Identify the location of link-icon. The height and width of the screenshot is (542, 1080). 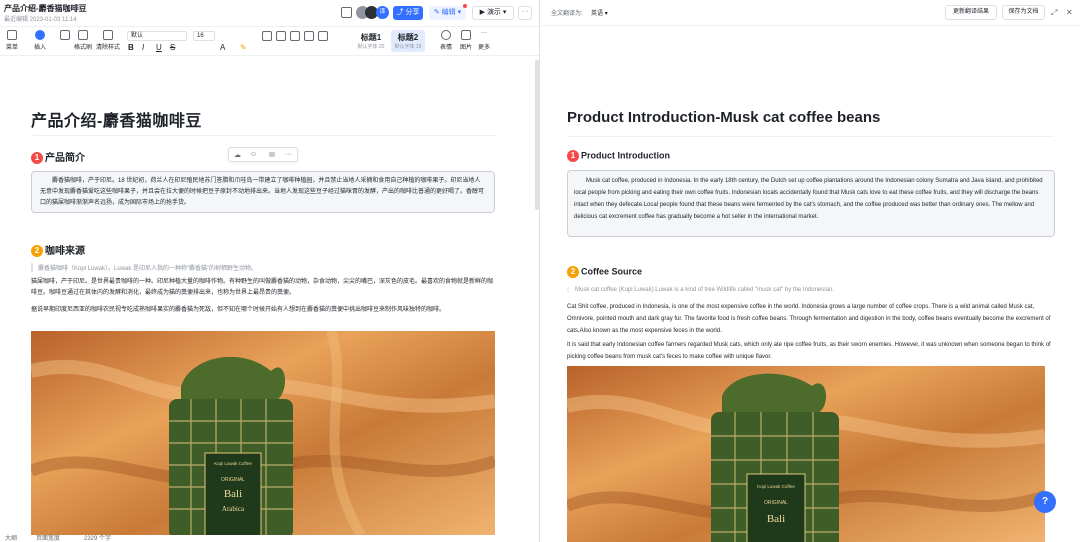
(323, 37).